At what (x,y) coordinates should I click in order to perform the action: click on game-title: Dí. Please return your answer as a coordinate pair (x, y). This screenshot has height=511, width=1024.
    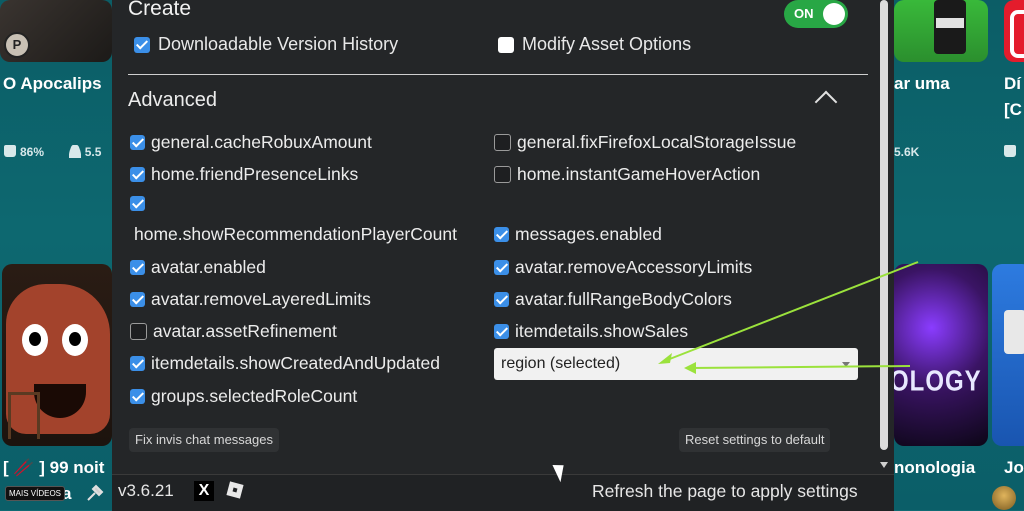
    Looking at the image, I should click on (1012, 84).